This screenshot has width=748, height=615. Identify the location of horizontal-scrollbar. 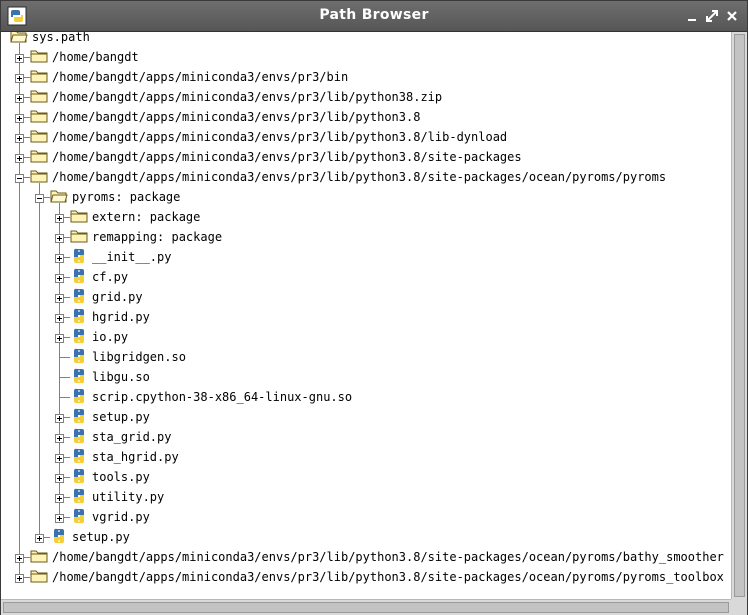
(366, 607).